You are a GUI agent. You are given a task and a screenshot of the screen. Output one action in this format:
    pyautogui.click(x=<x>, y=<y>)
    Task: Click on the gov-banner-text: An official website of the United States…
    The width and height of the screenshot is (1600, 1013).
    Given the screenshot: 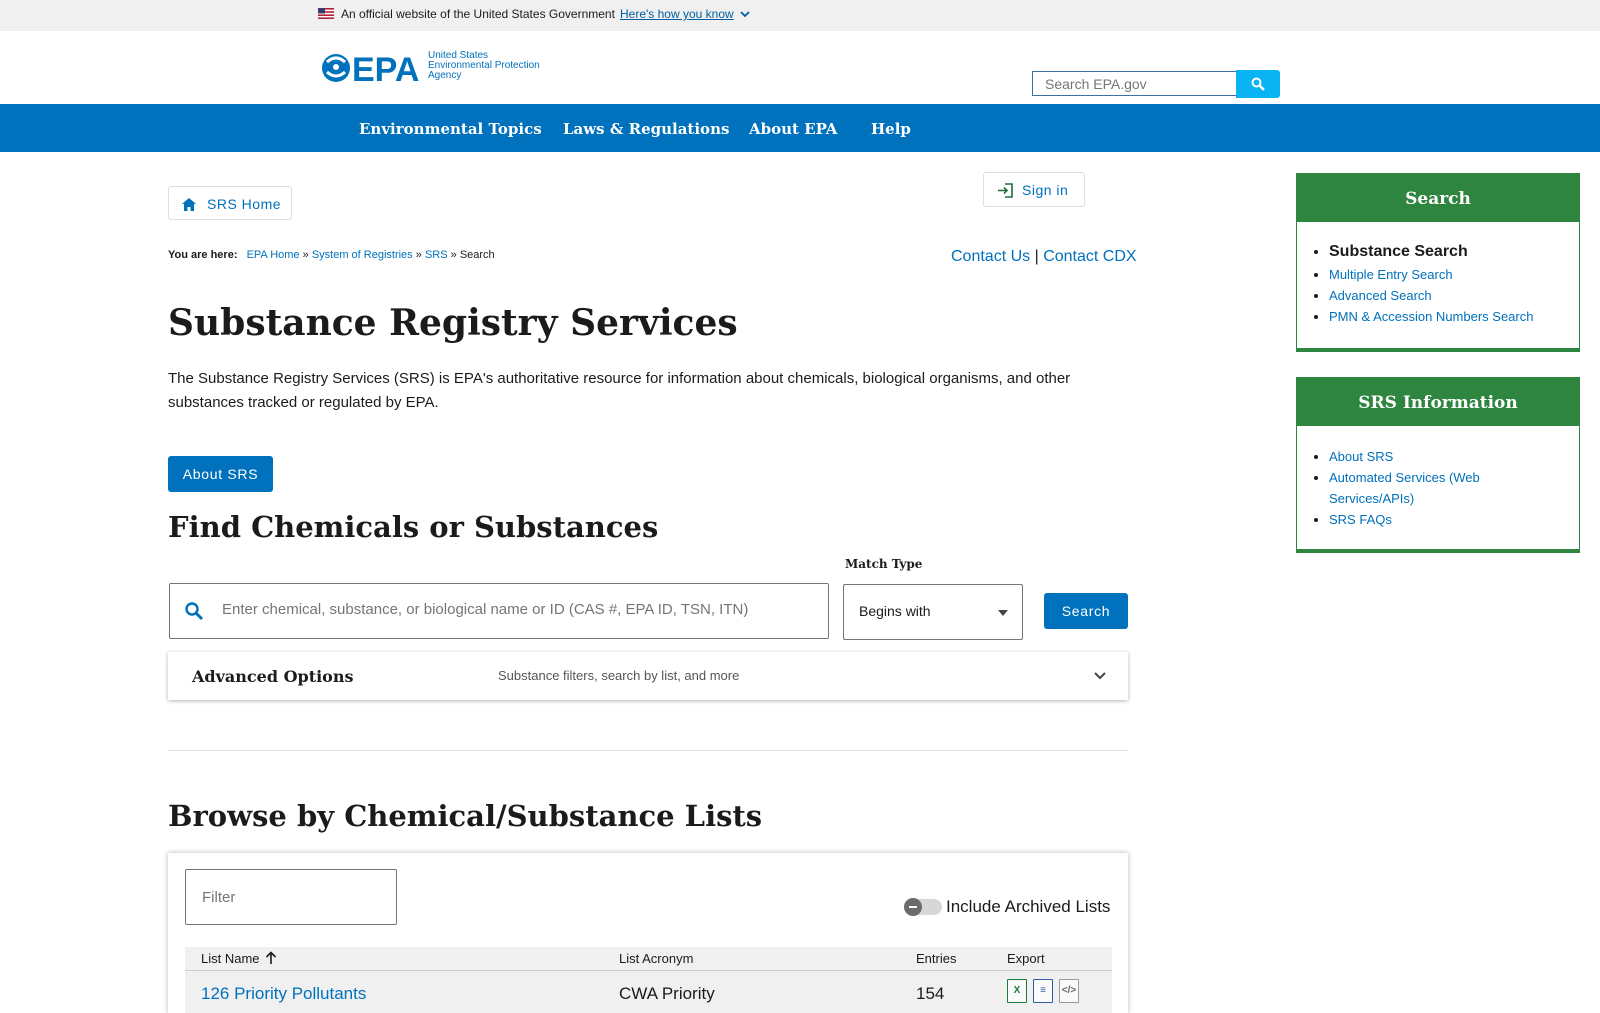 What is the action you would take?
    pyautogui.click(x=478, y=14)
    